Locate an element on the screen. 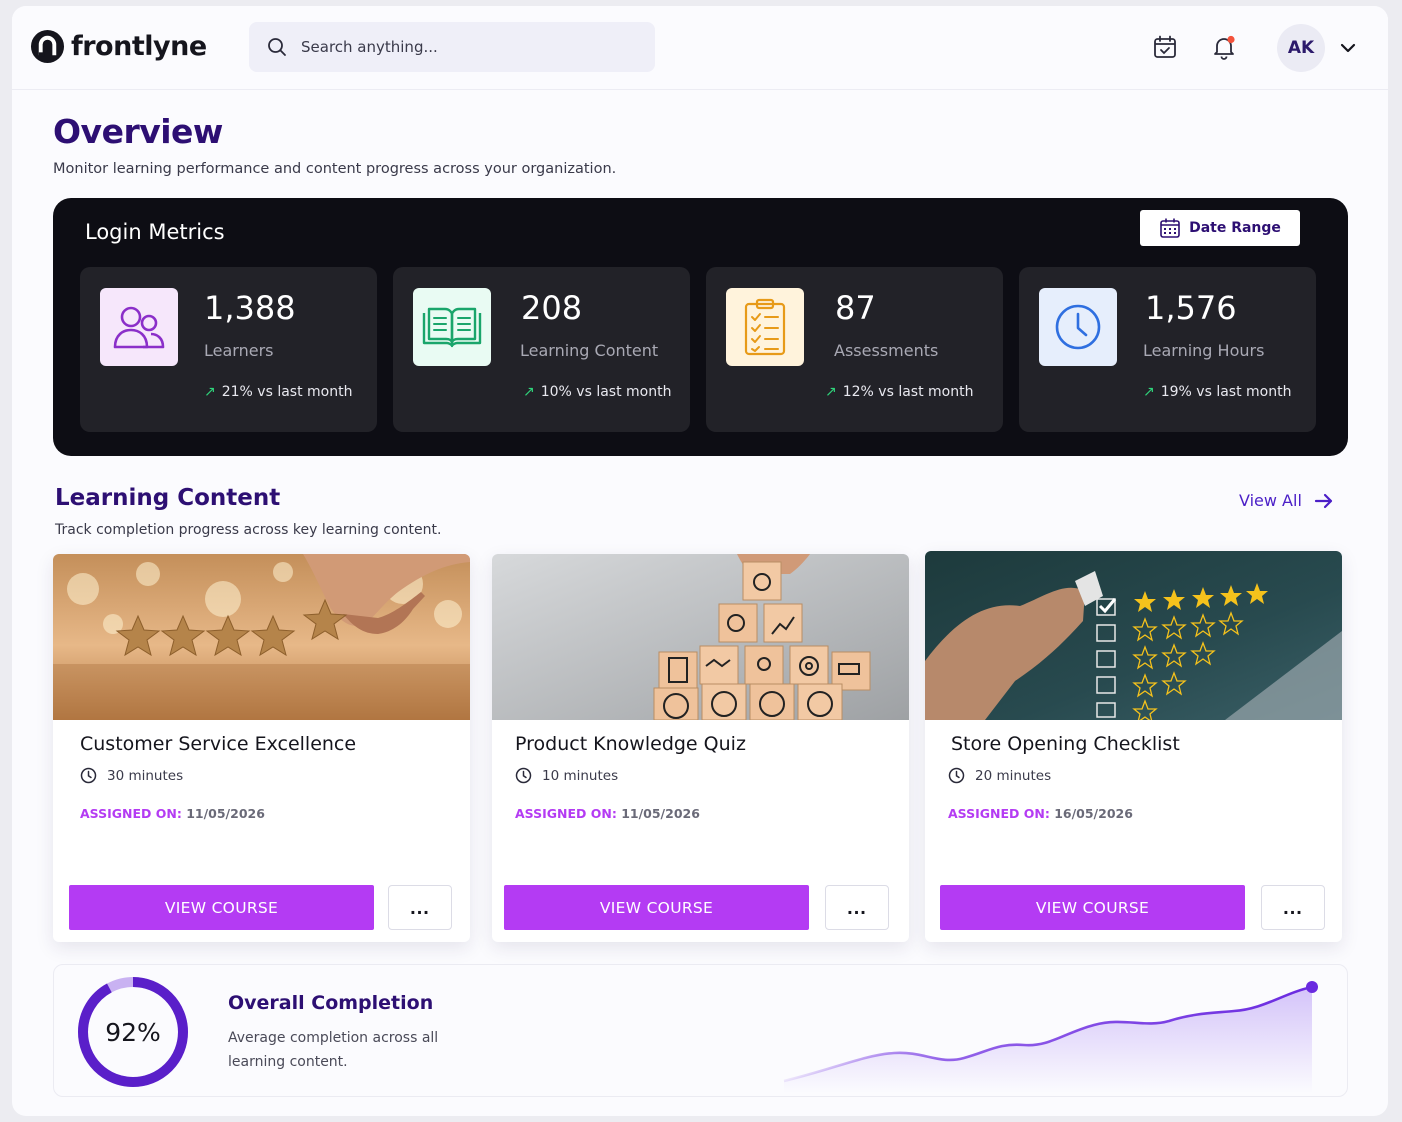 The image size is (1402, 1122). search-icon is located at coordinates (277, 47).